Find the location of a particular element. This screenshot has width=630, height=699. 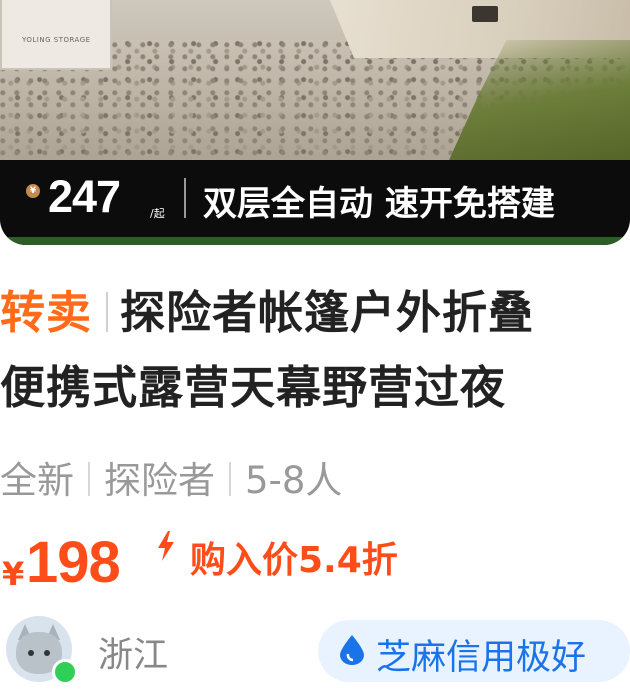

title-divider is located at coordinates (107, 312).